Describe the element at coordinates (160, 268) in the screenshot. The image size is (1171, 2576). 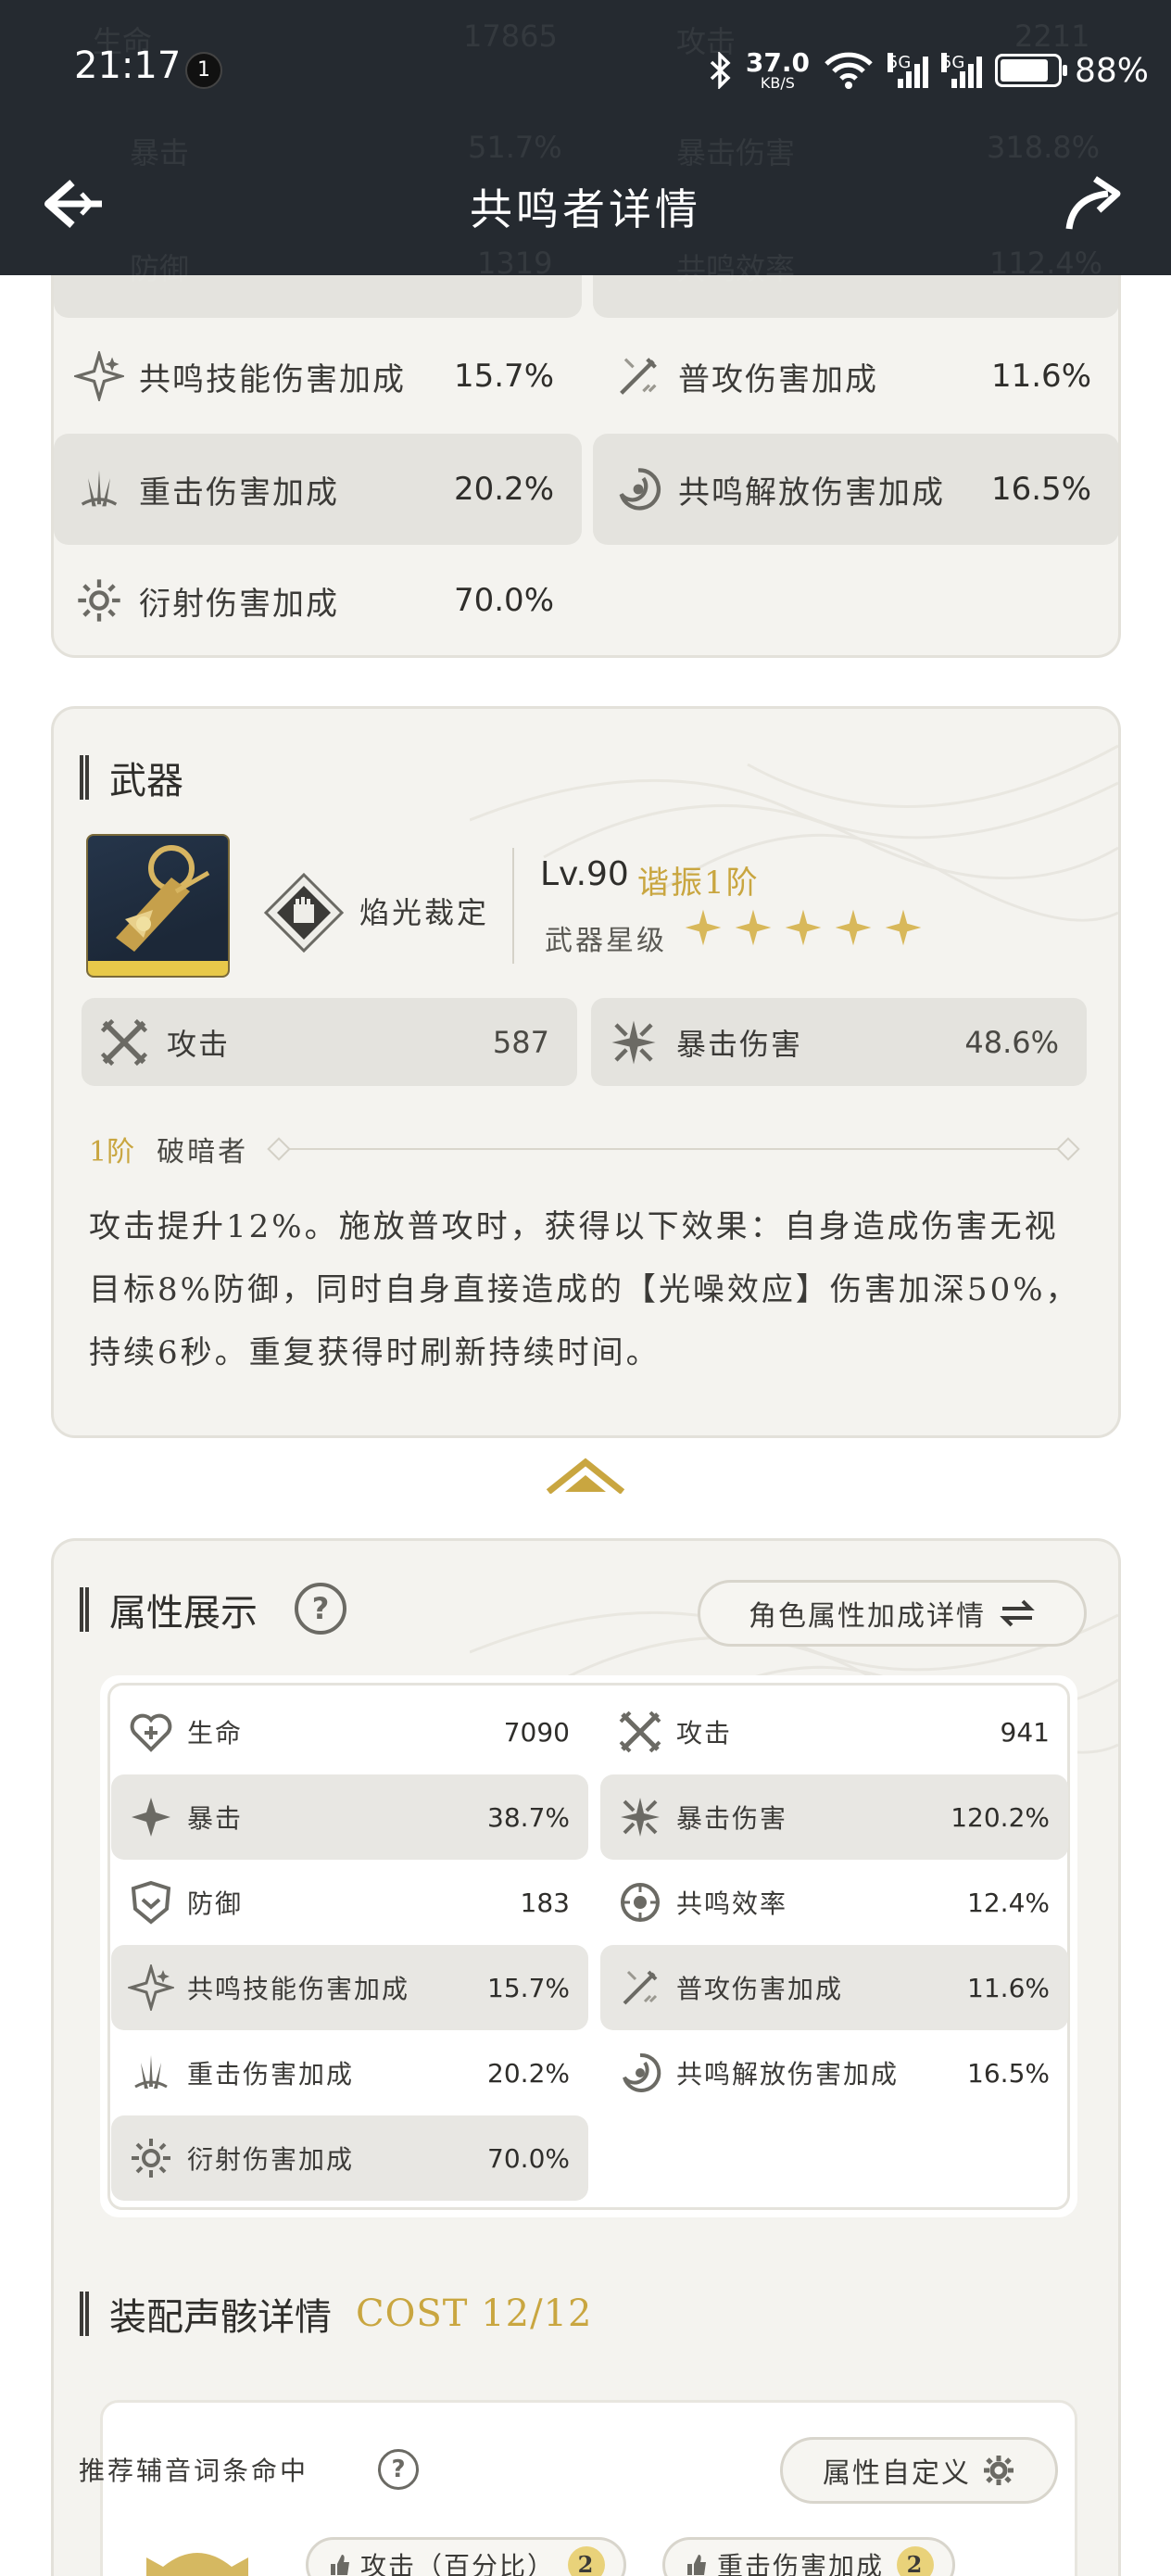
I see `ghost-label: 防御` at that location.